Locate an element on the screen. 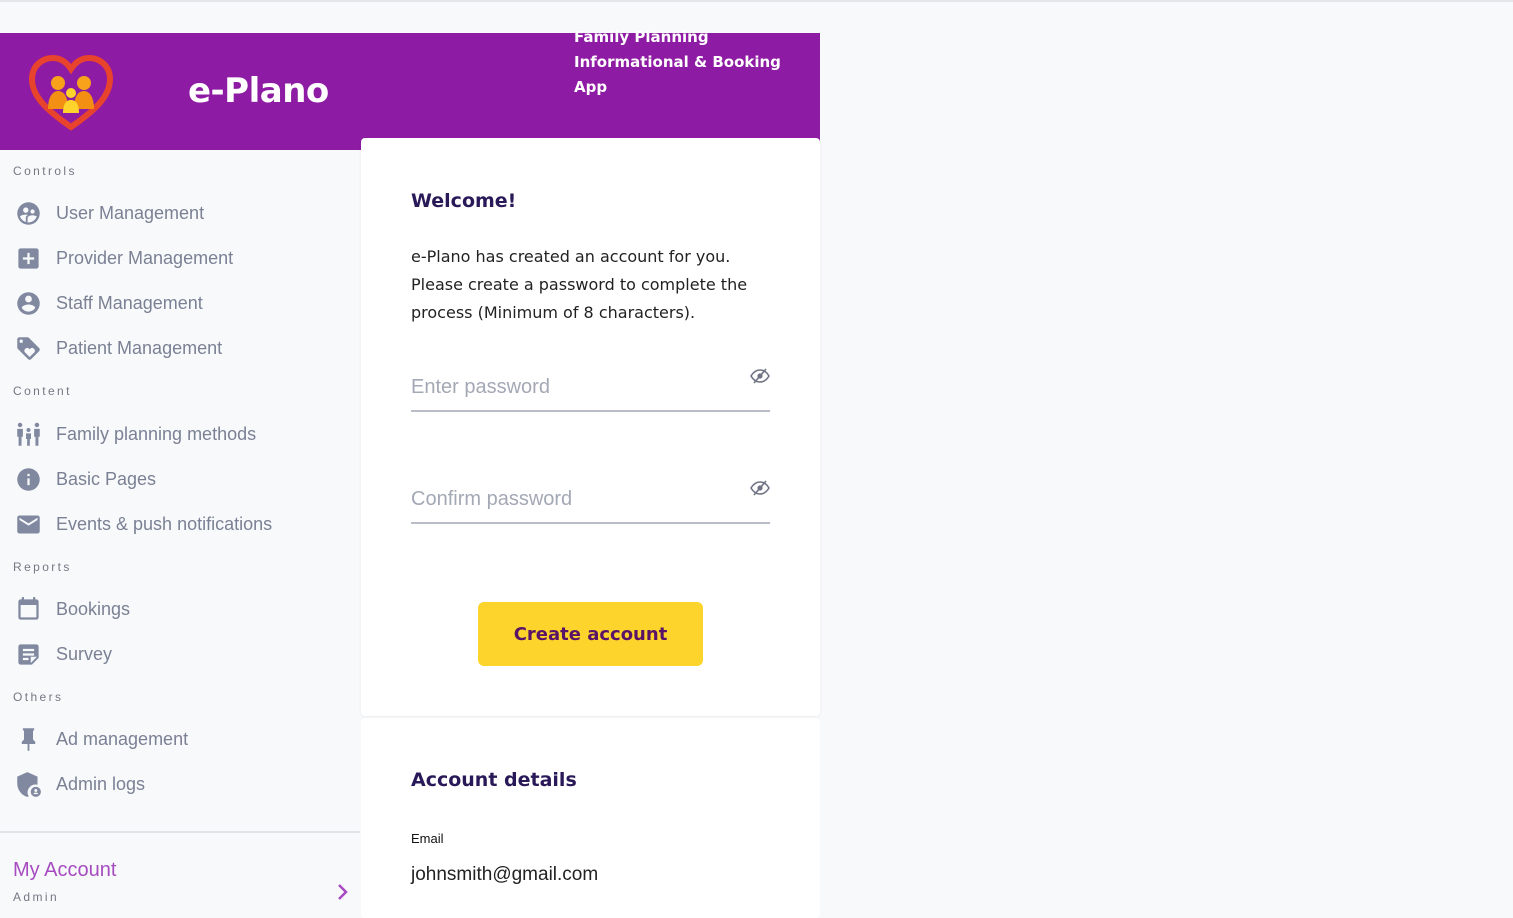 This screenshot has height=918, width=1513. shield-account-icon is located at coordinates (28, 784).